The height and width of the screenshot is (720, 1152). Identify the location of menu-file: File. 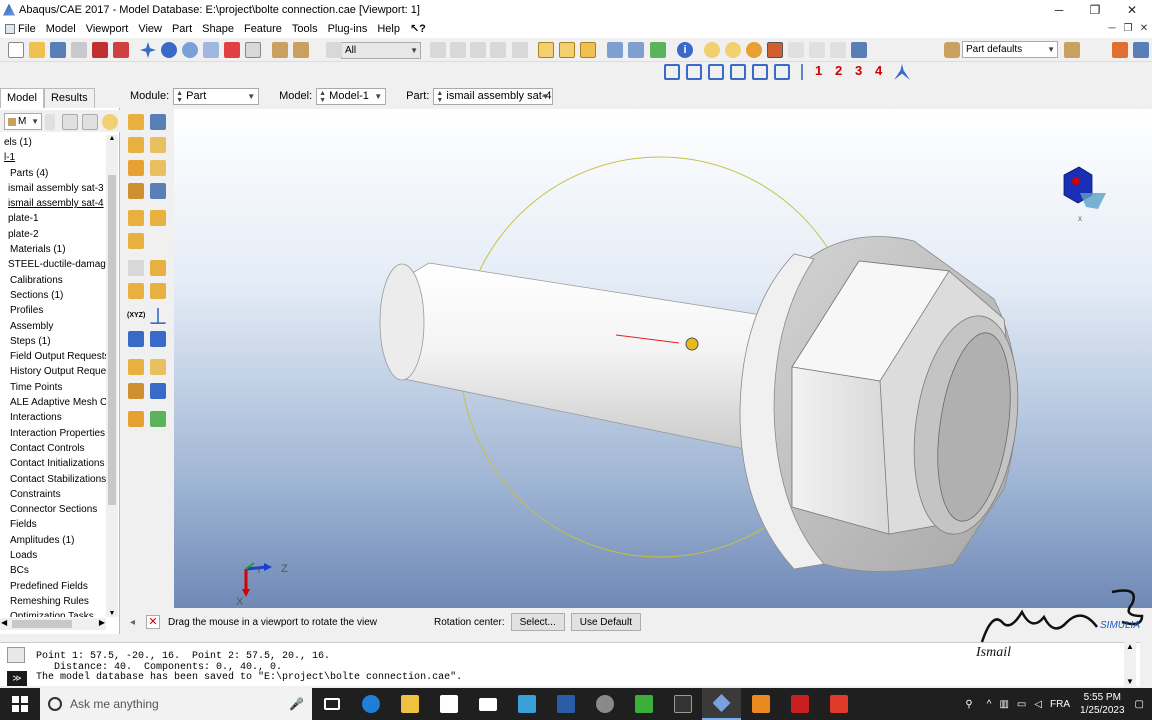
(20, 29).